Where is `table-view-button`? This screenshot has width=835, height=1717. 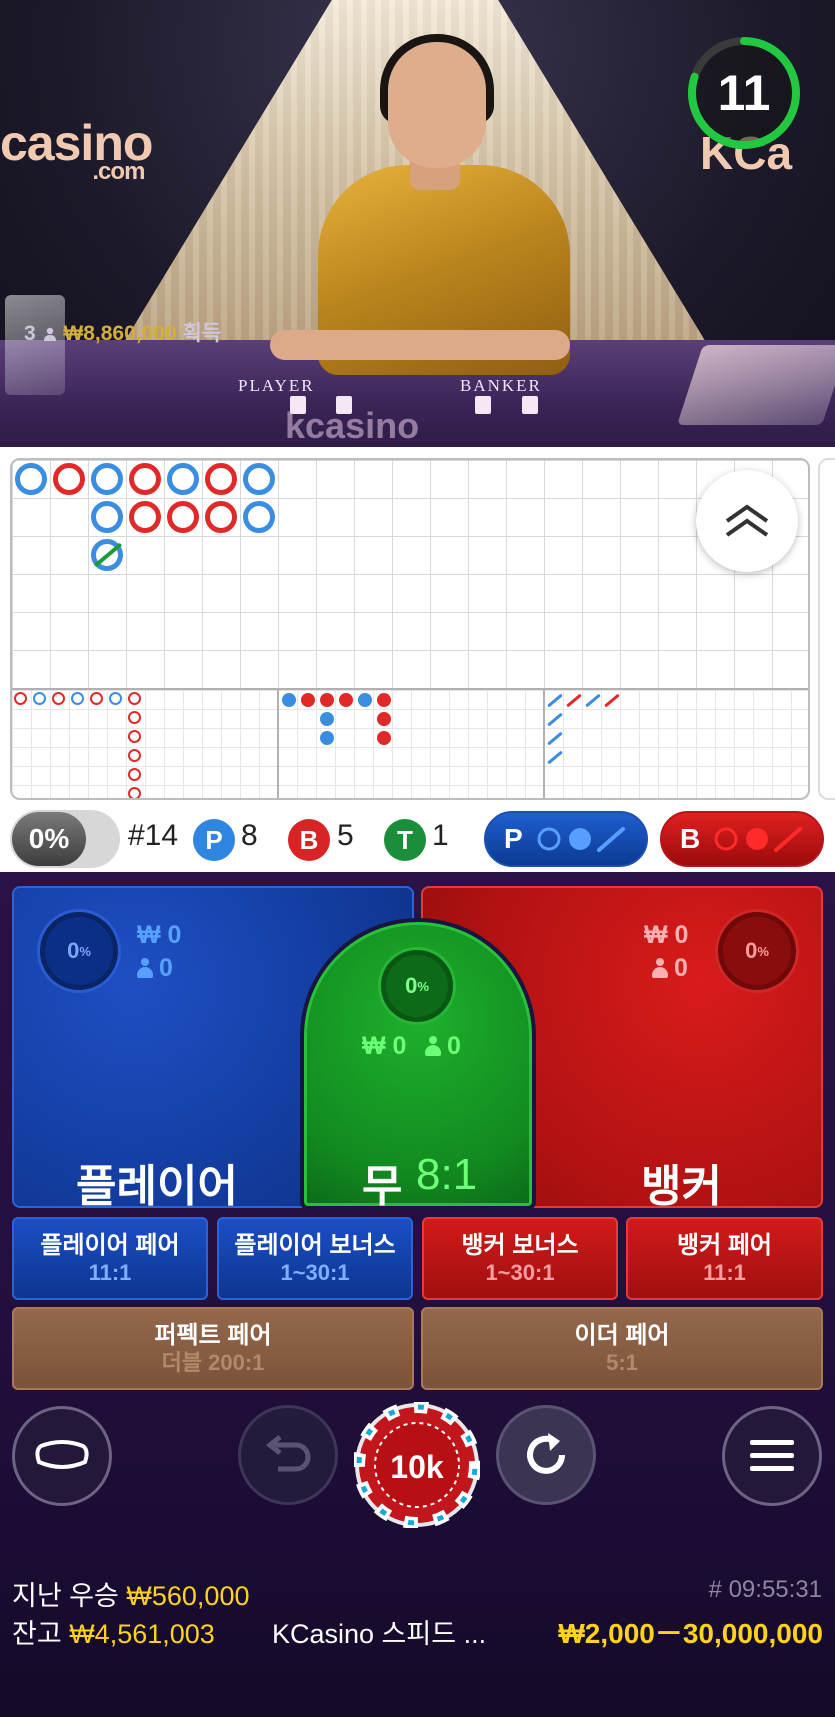
table-view-button is located at coordinates (62, 1456).